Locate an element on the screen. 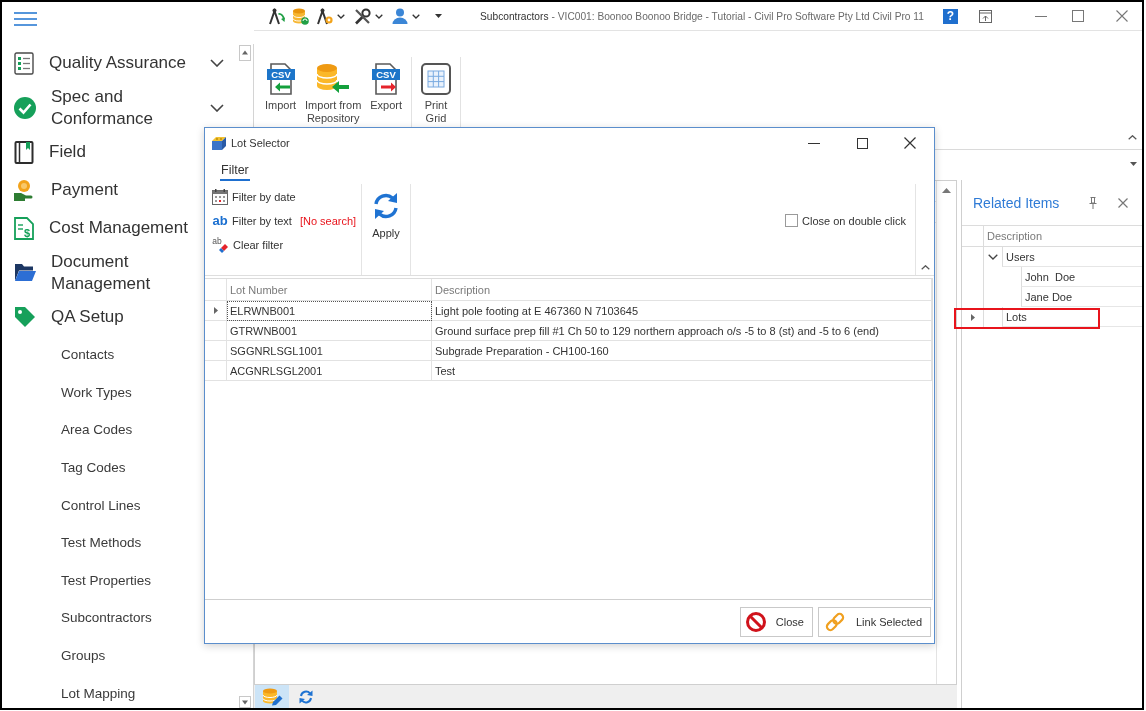  nav-subitem: Tag Codes is located at coordinates (119, 467).